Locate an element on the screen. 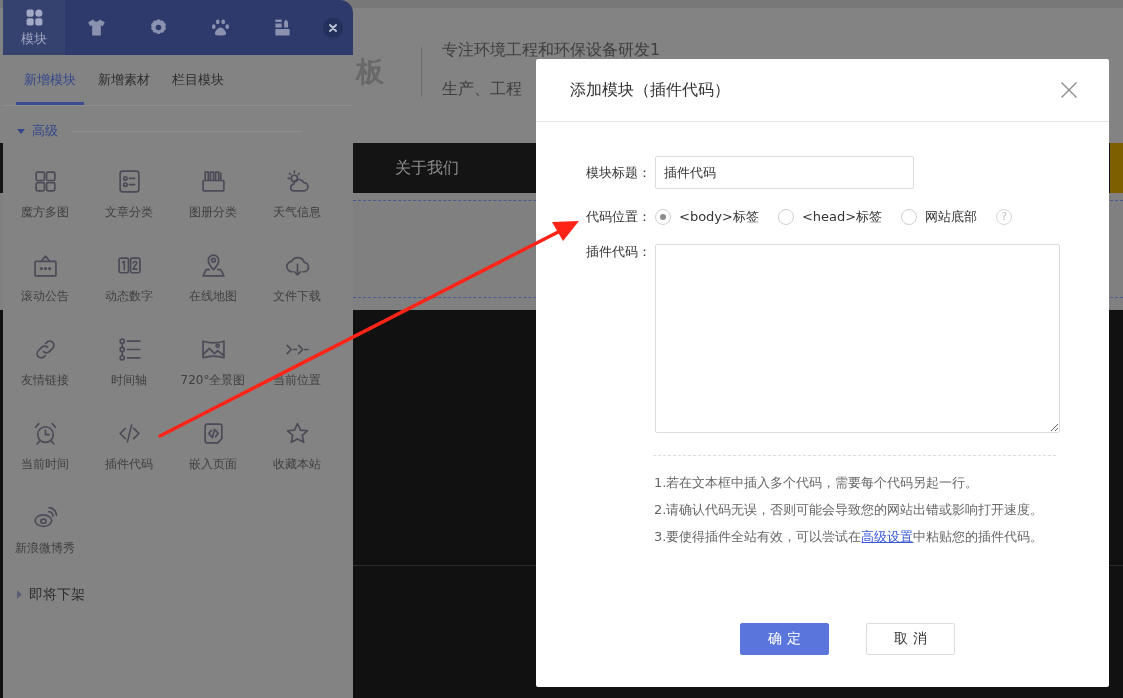 The height and width of the screenshot is (698, 1123). map-pin-icon is located at coordinates (213, 265).